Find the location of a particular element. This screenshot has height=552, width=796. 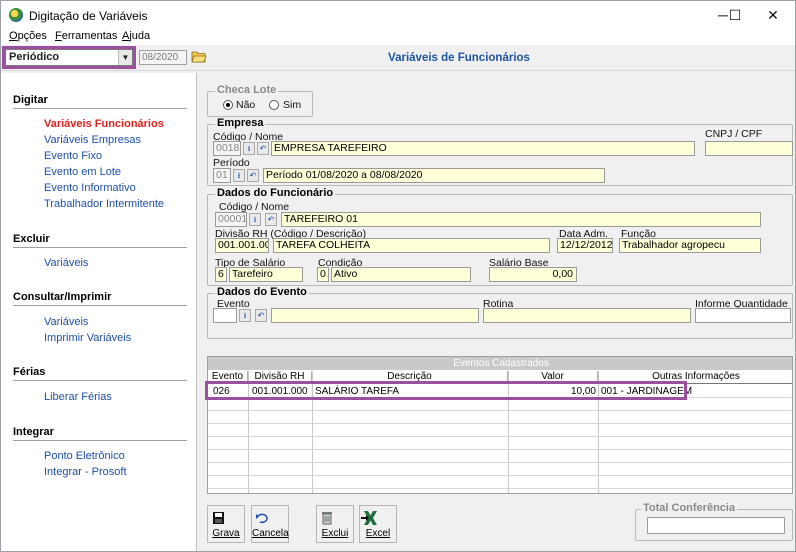

informe-quantidade-field is located at coordinates (743, 315).